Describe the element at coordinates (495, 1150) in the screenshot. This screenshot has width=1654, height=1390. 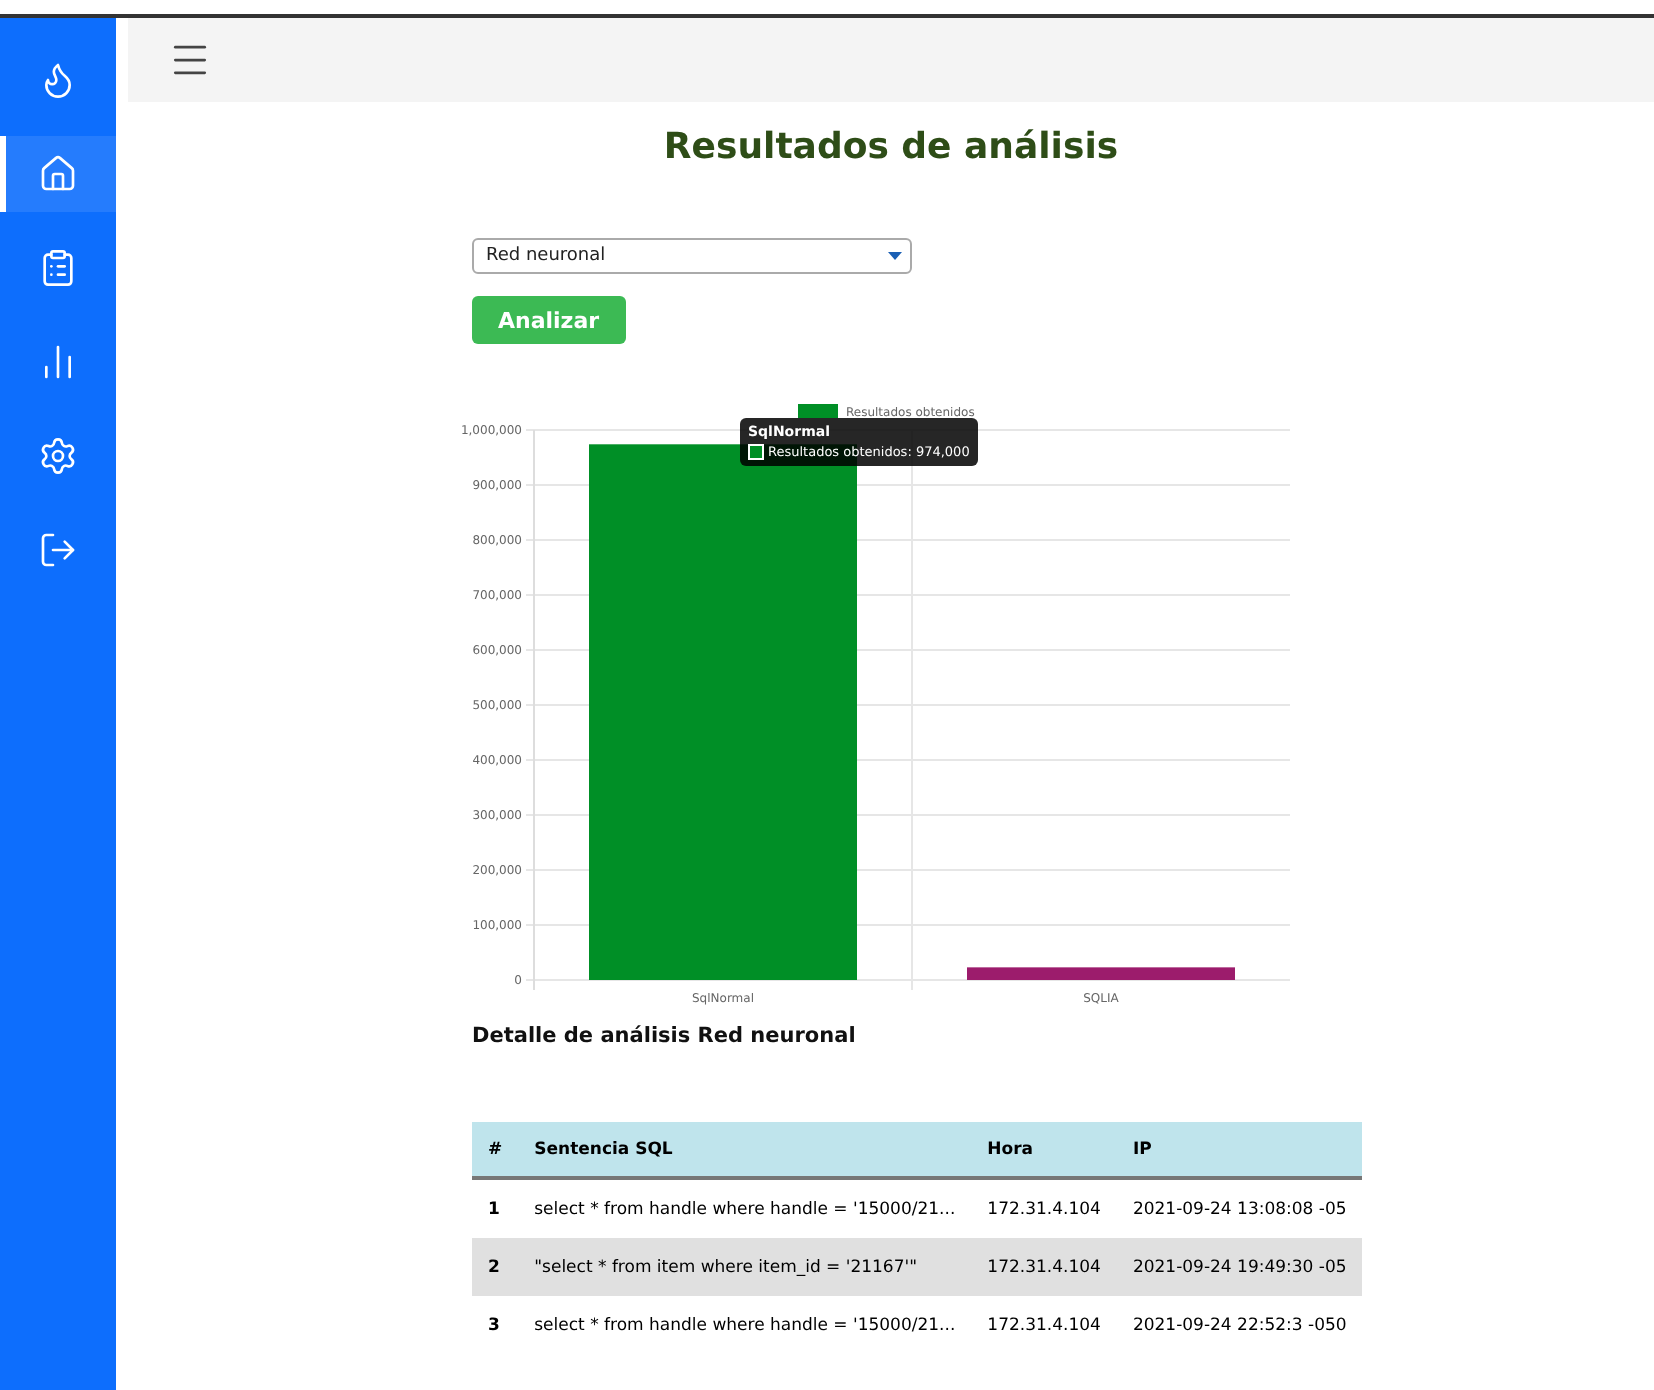
I see `column-header: #` at that location.